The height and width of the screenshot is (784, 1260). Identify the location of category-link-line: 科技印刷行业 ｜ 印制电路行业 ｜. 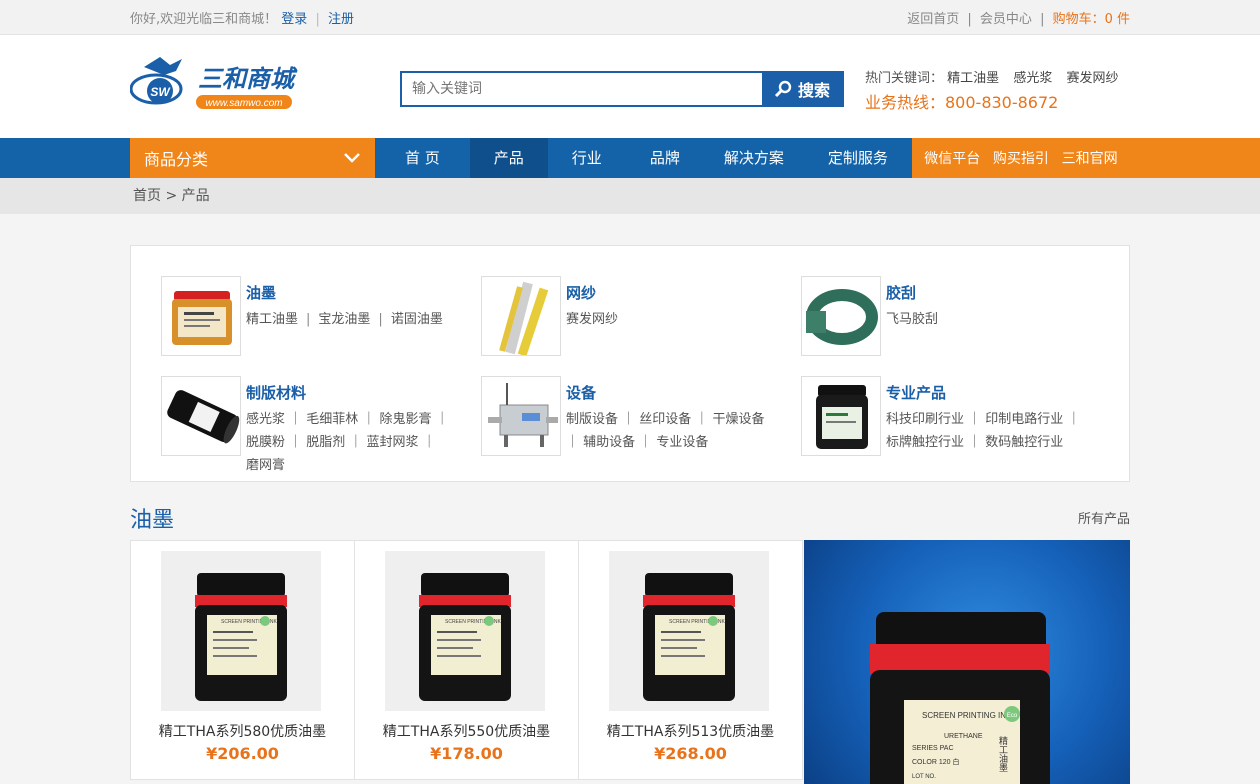
(1006, 419).